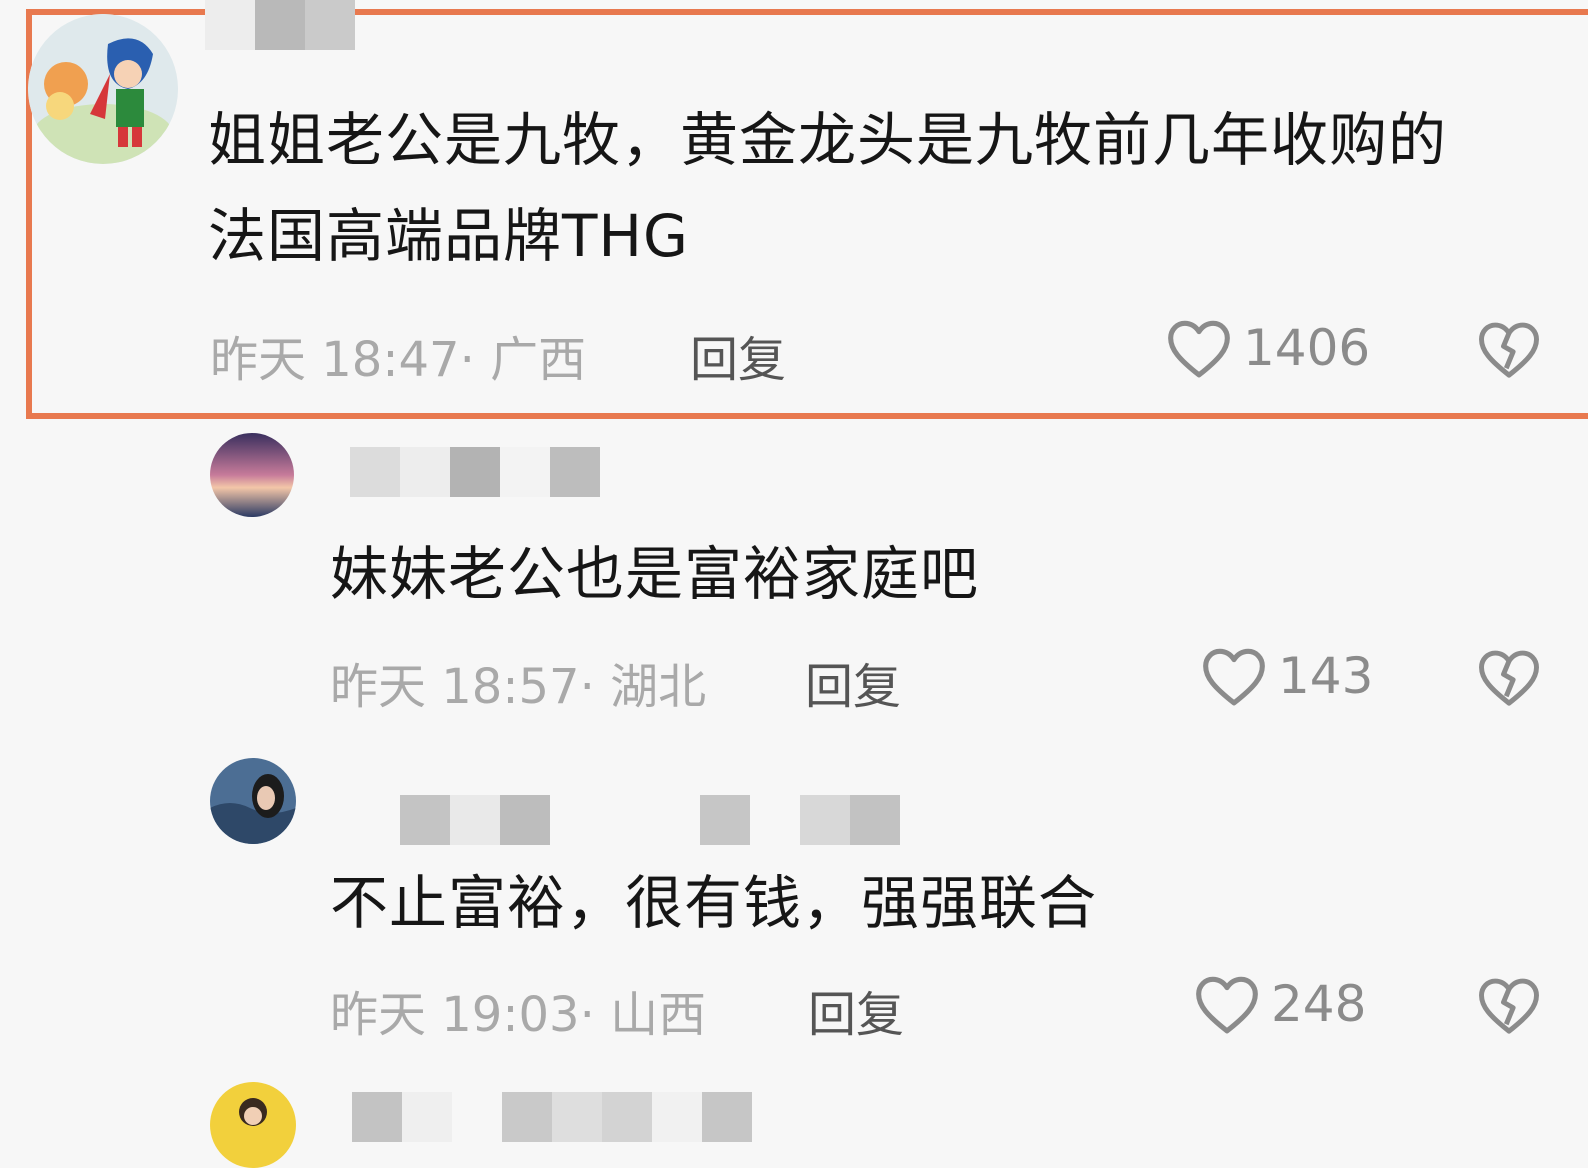 This screenshot has height=1168, width=1588. I want to click on comment-text-line: 法国高端品牌THG, so click(448, 236).